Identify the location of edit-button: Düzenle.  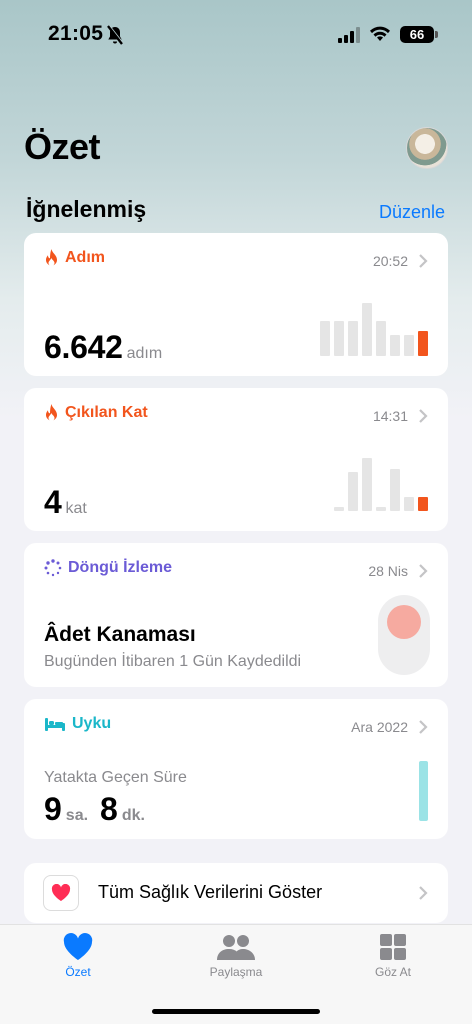
(412, 212).